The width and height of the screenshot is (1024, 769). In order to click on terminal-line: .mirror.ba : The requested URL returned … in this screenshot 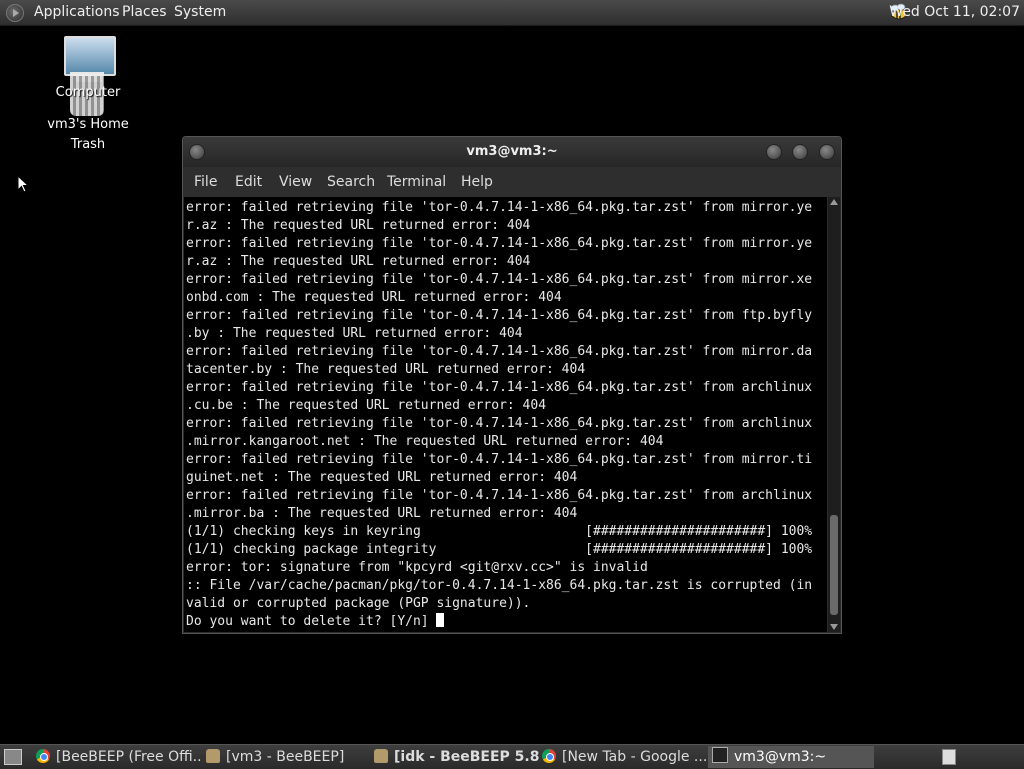, I will do `click(382, 513)`.